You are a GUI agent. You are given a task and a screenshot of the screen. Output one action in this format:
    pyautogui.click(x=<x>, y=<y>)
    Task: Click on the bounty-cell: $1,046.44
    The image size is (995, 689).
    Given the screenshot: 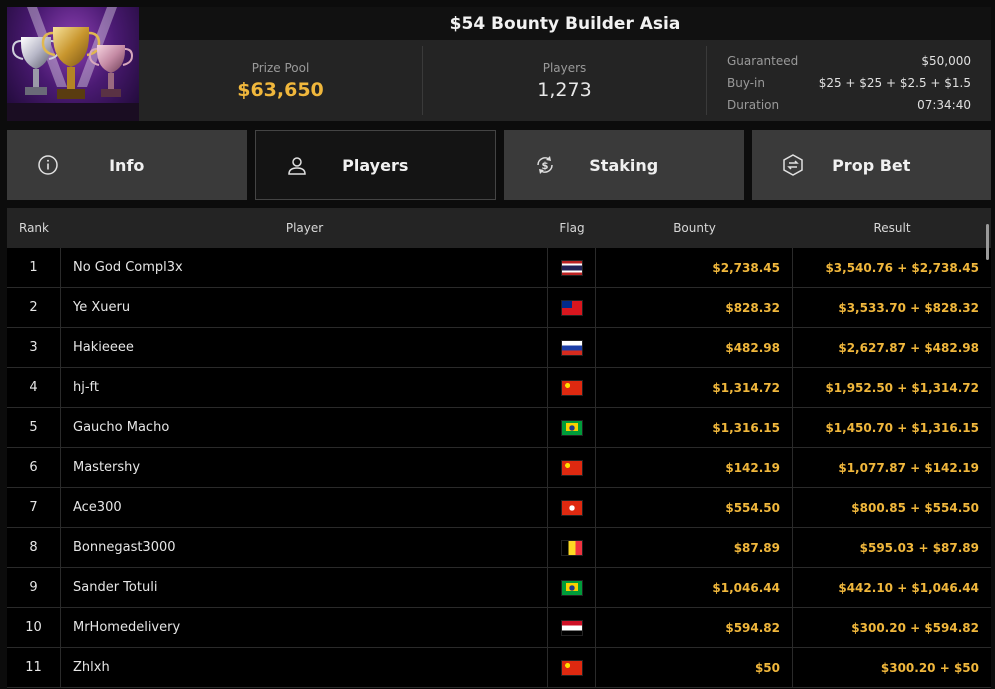 What is the action you would take?
    pyautogui.click(x=694, y=587)
    